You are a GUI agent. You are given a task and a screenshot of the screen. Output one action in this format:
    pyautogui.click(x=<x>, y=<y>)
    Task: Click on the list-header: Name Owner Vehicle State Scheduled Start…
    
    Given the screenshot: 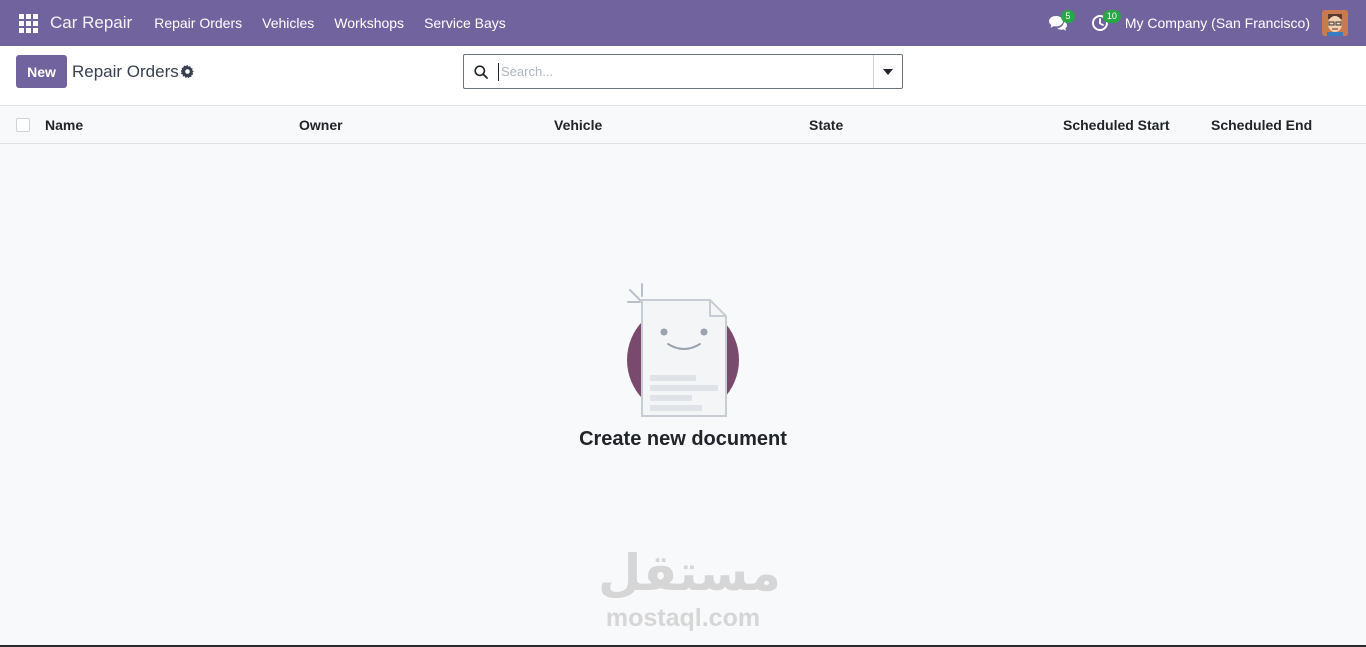 What is the action you would take?
    pyautogui.click(x=683, y=125)
    